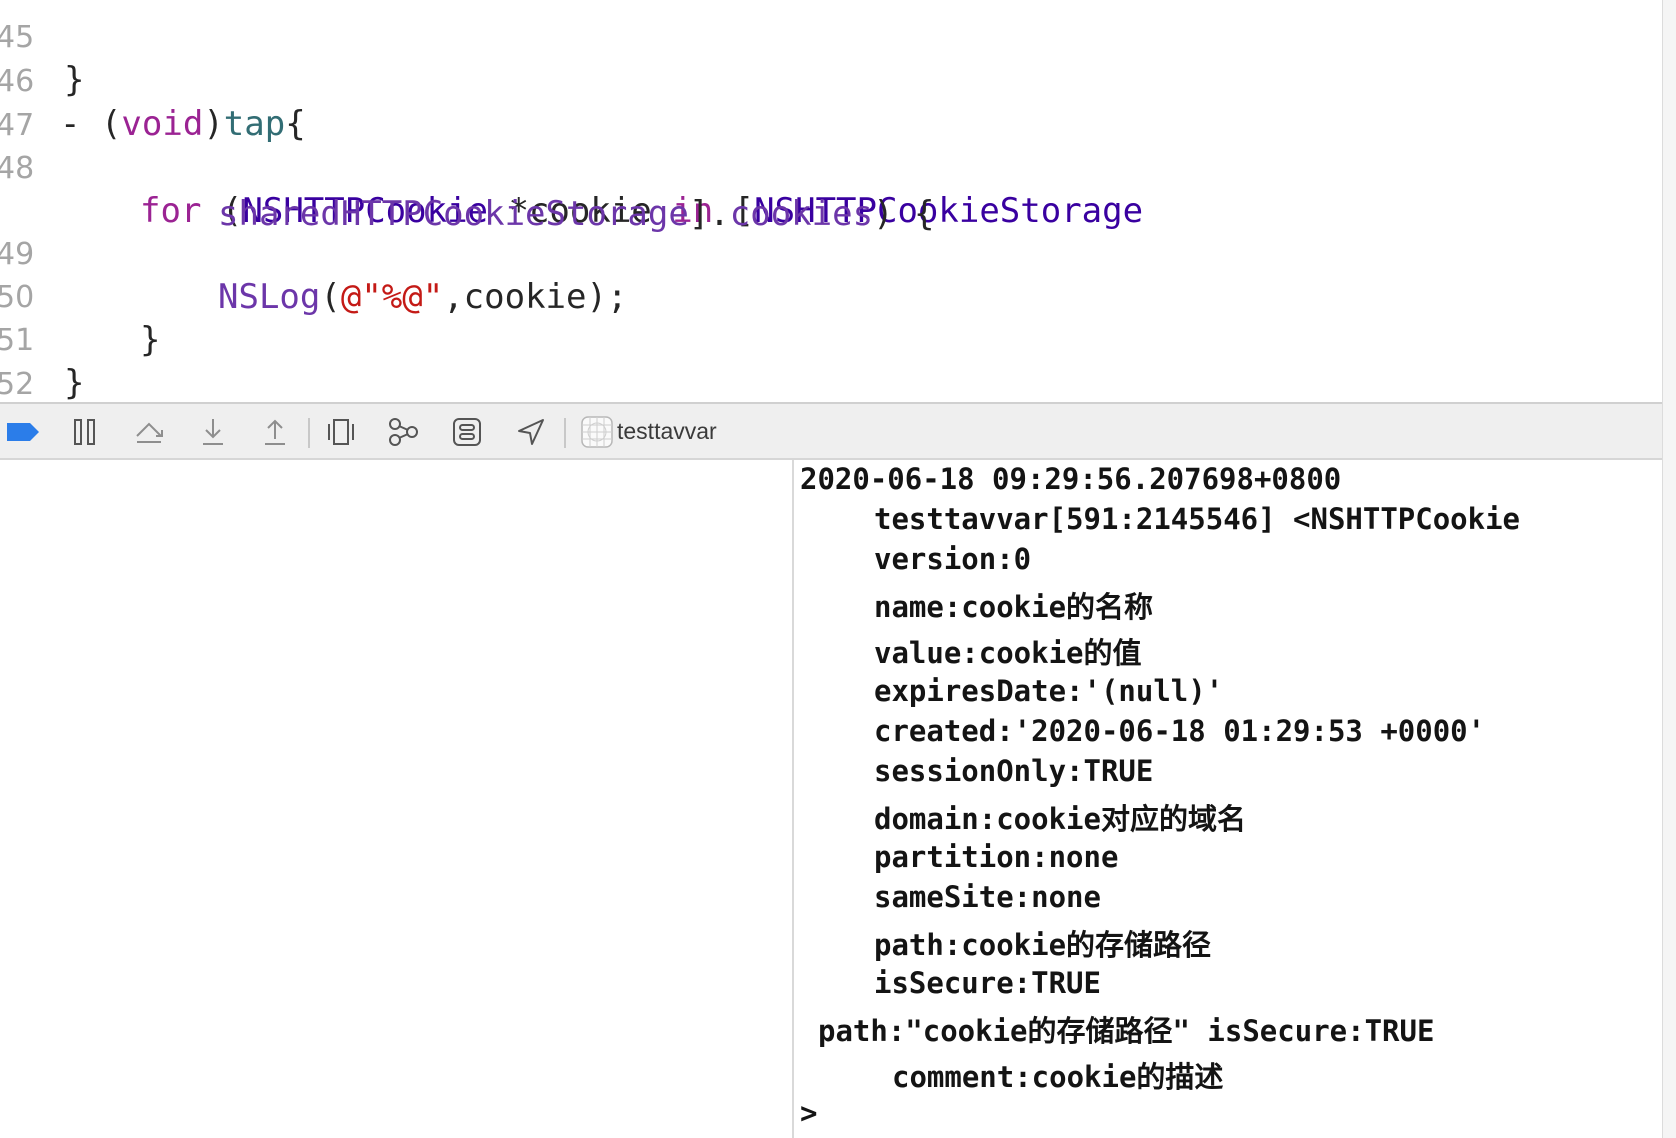  Describe the element at coordinates (667, 431) in the screenshot. I see `target-app-label: testtavvar` at that location.